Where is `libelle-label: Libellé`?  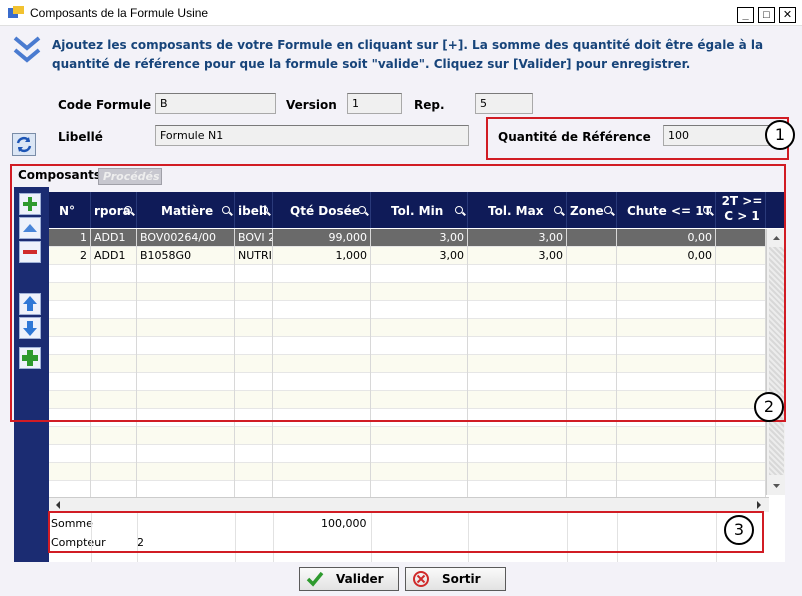
libelle-label: Libellé is located at coordinates (80, 137).